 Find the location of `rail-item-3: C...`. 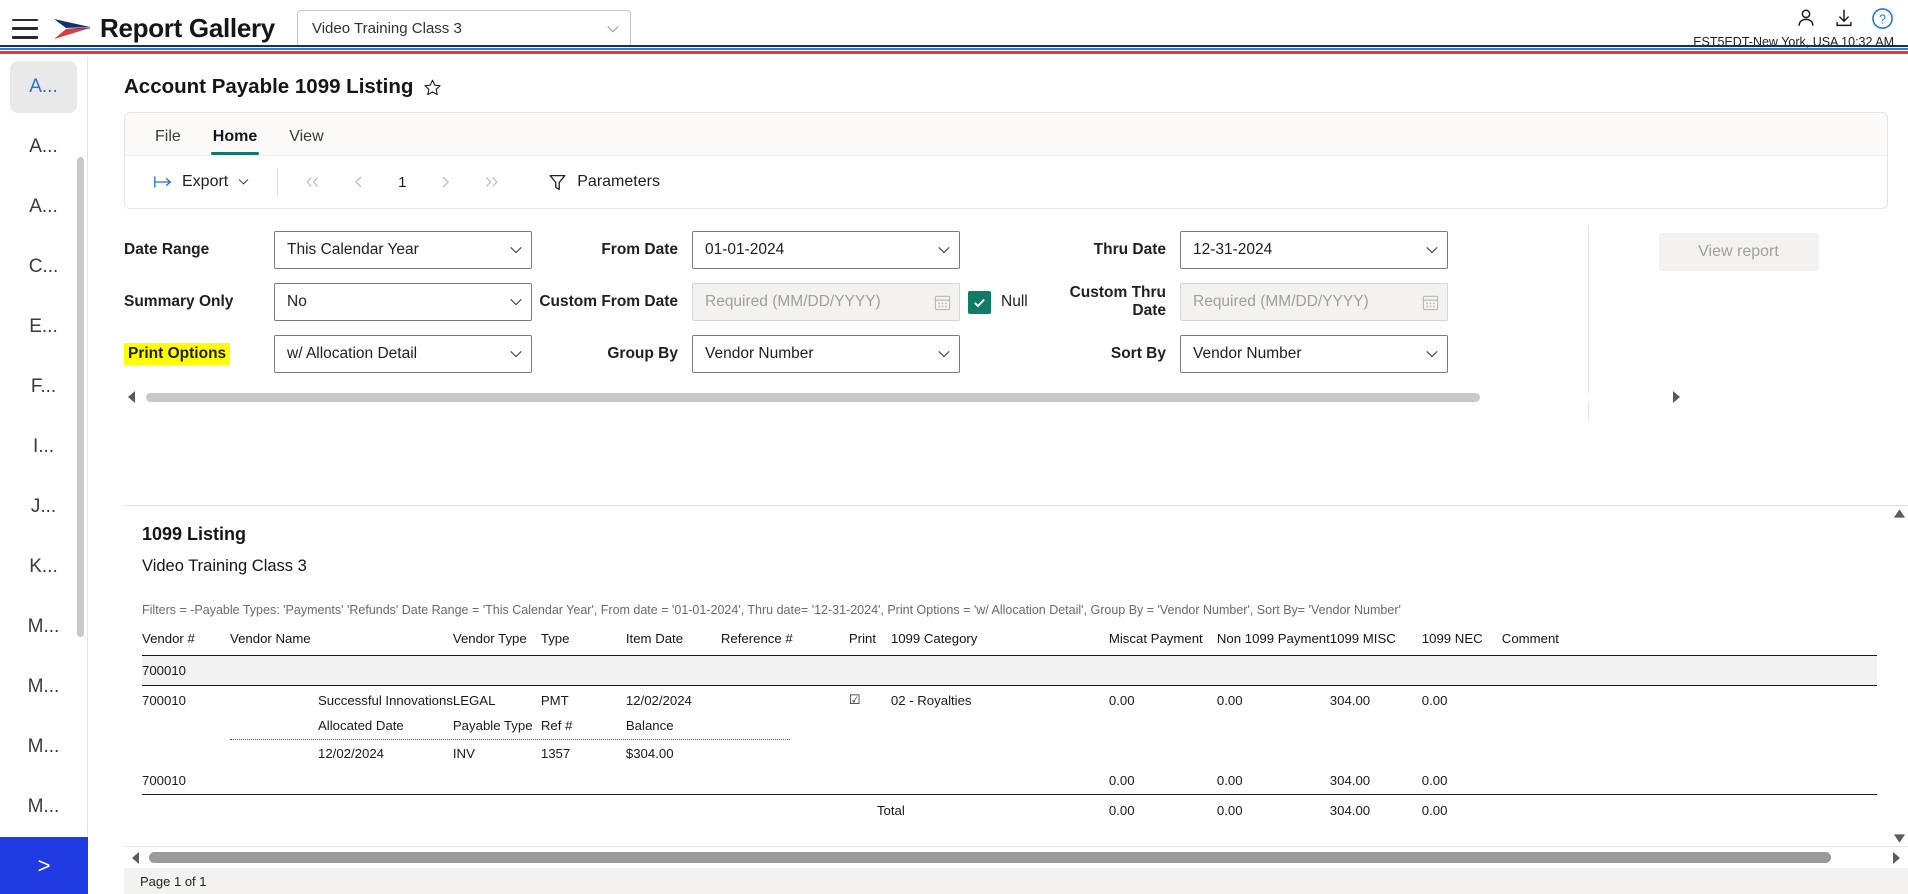

rail-item-3: C... is located at coordinates (43, 267).